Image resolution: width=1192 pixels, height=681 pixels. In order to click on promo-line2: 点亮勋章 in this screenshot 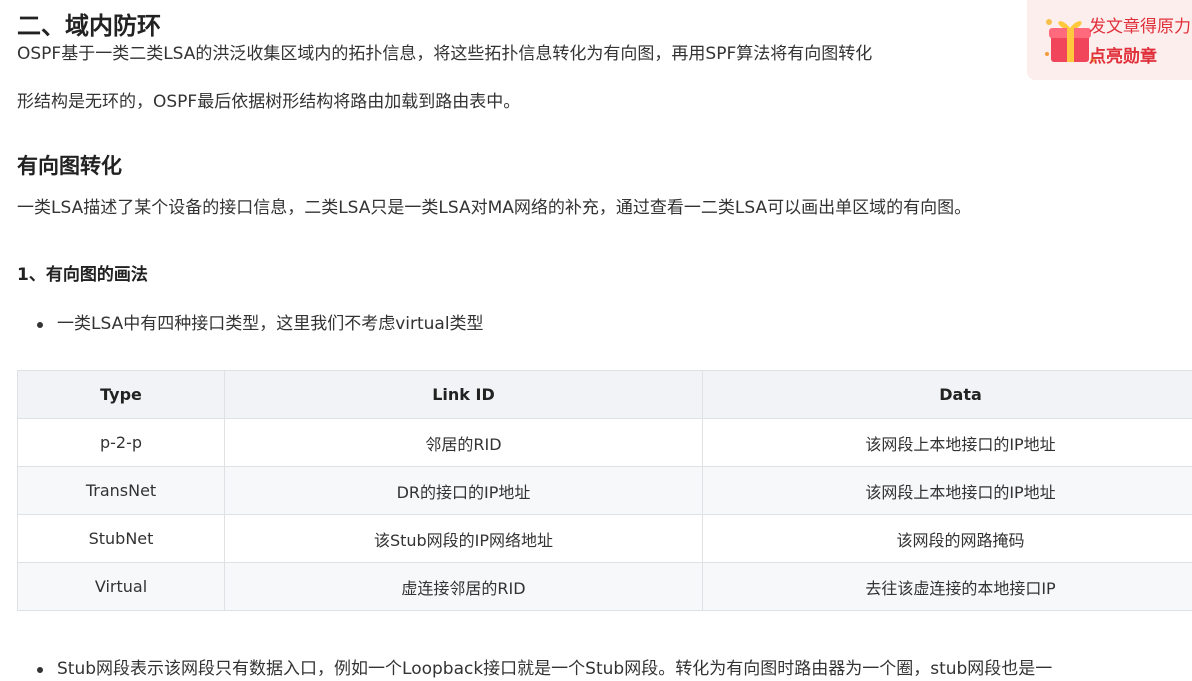, I will do `click(1123, 54)`.